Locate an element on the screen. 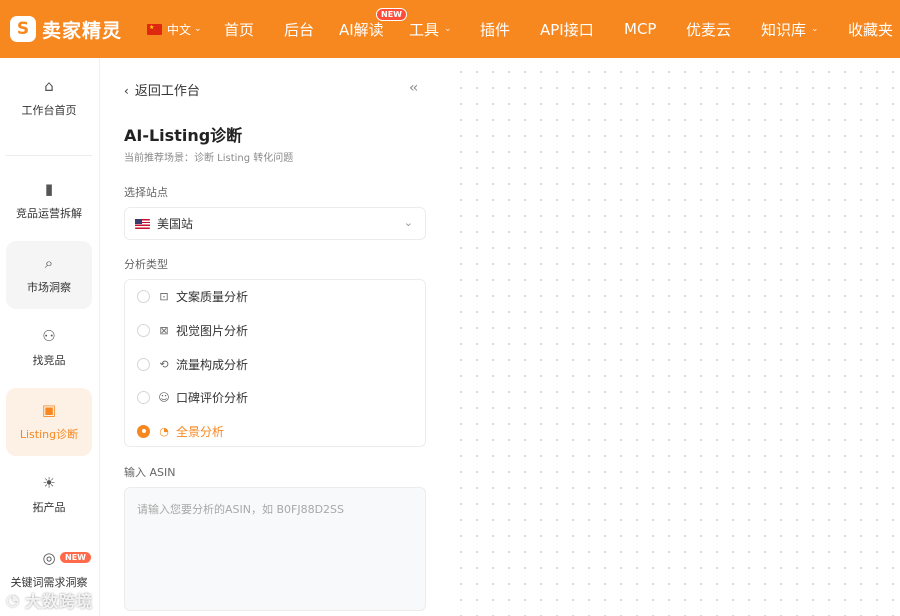 The image size is (900, 616). sidebar-item-market-insight: ⌕ 市场洞察 is located at coordinates (49, 275).